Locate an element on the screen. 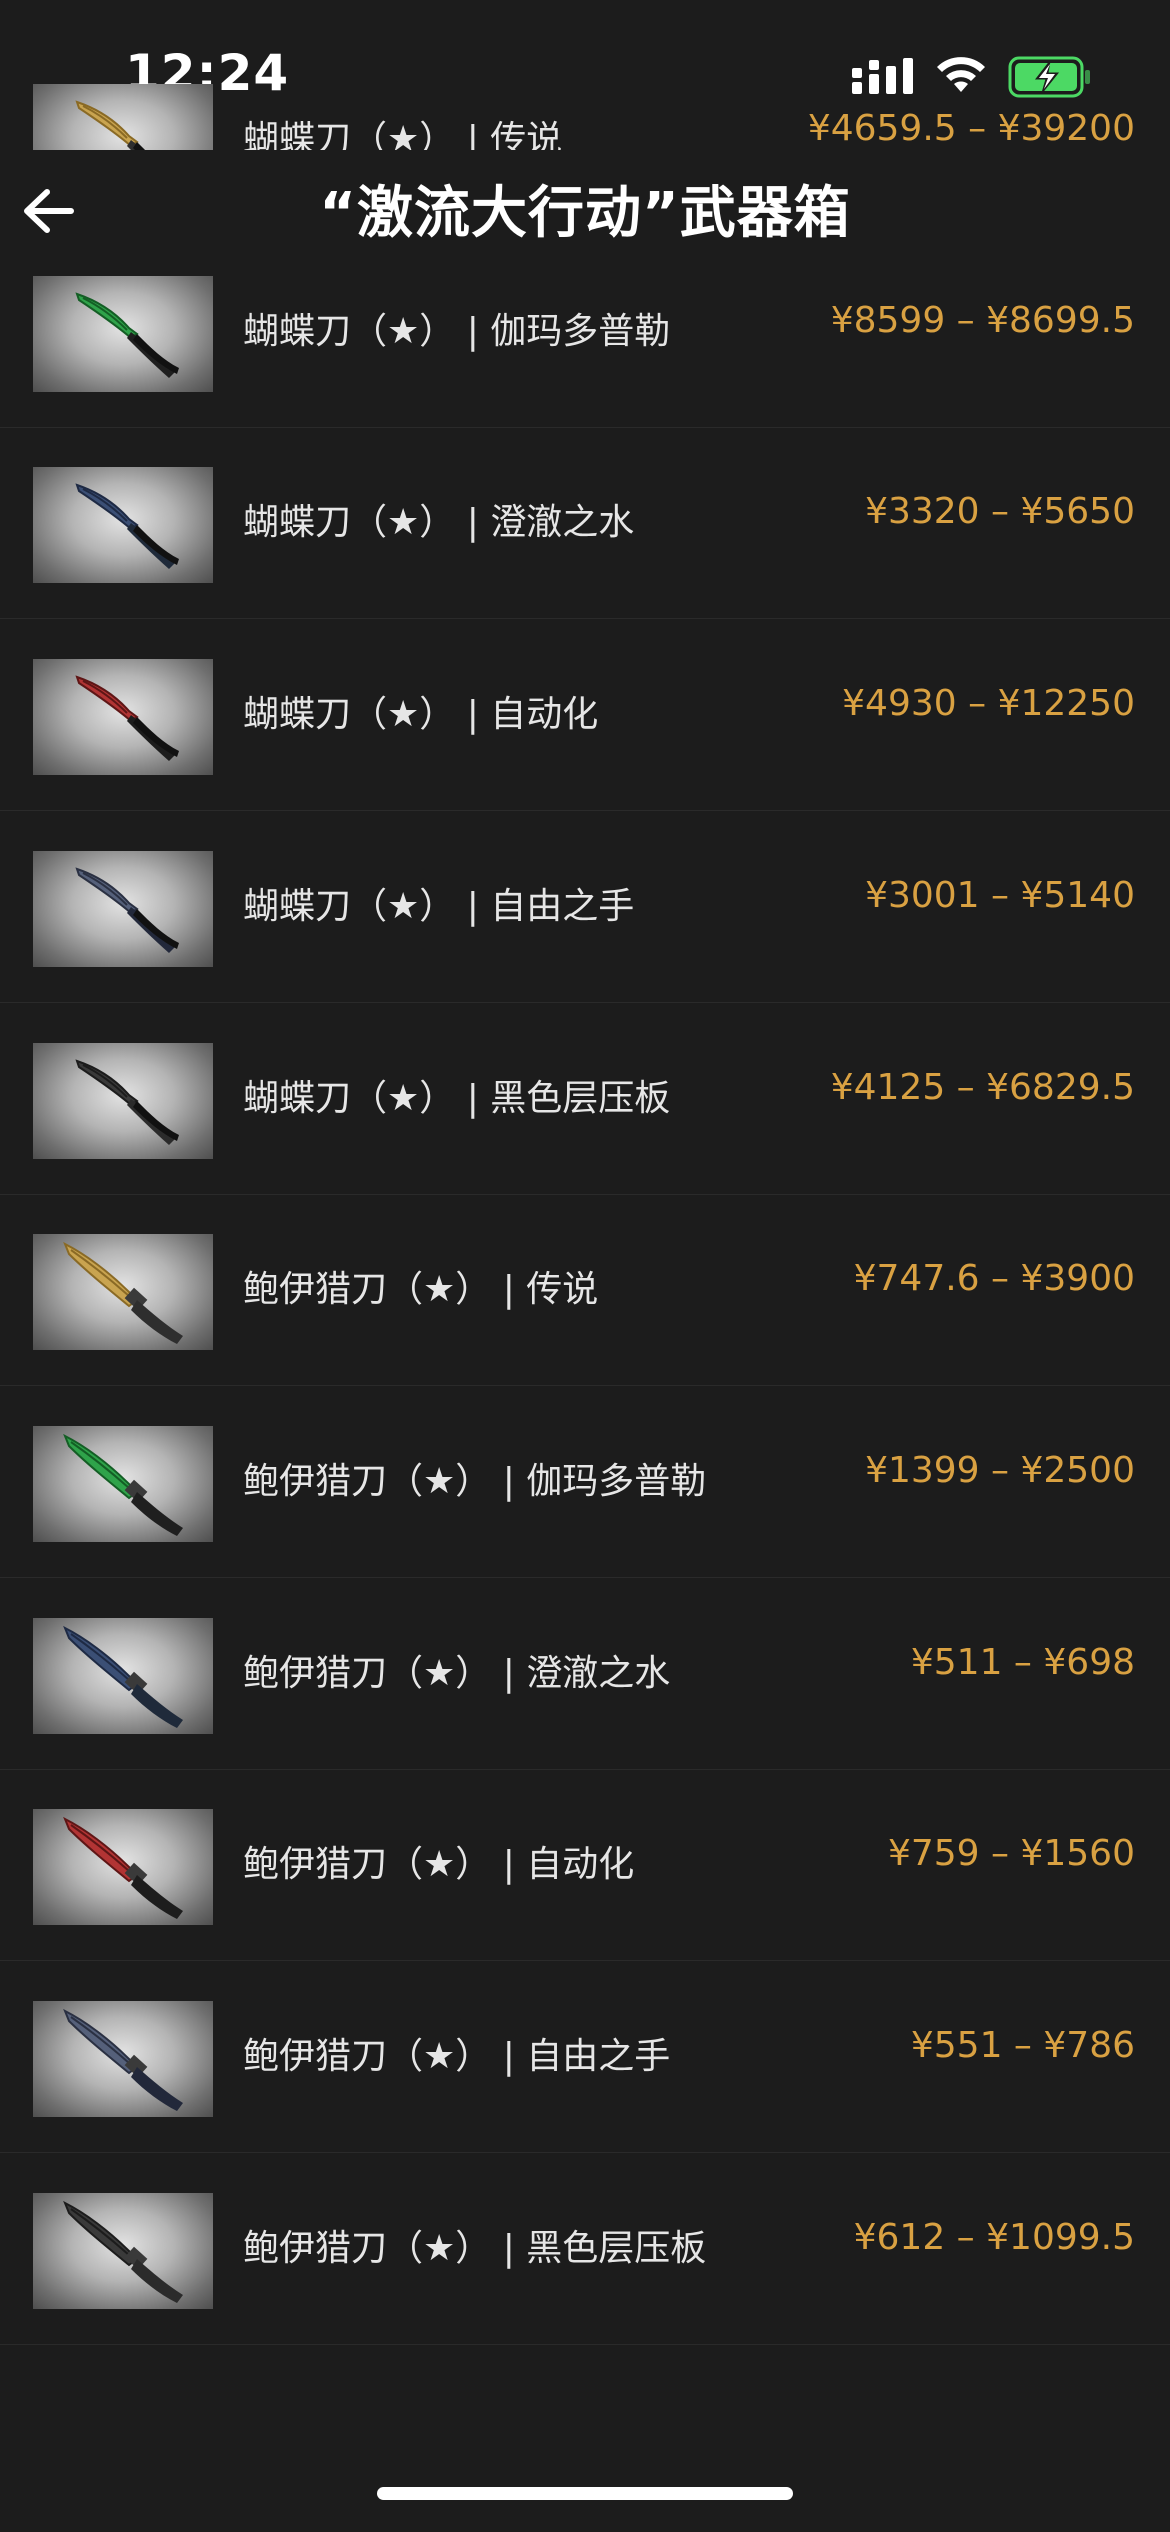  list-item: 鲍伊猎刀（★） | 澄澈之水 ¥511 – ¥698 is located at coordinates (585, 1673).